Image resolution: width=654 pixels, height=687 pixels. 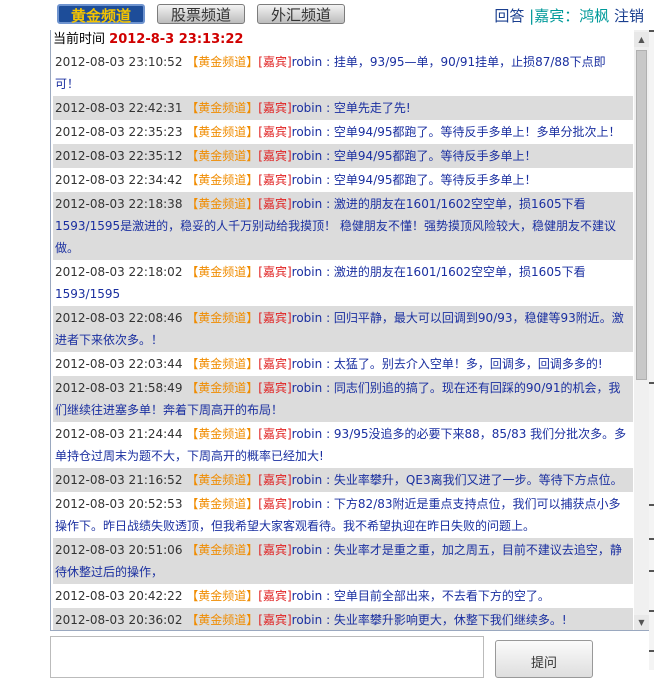 I want to click on scroll-thumb, so click(x=641, y=215).